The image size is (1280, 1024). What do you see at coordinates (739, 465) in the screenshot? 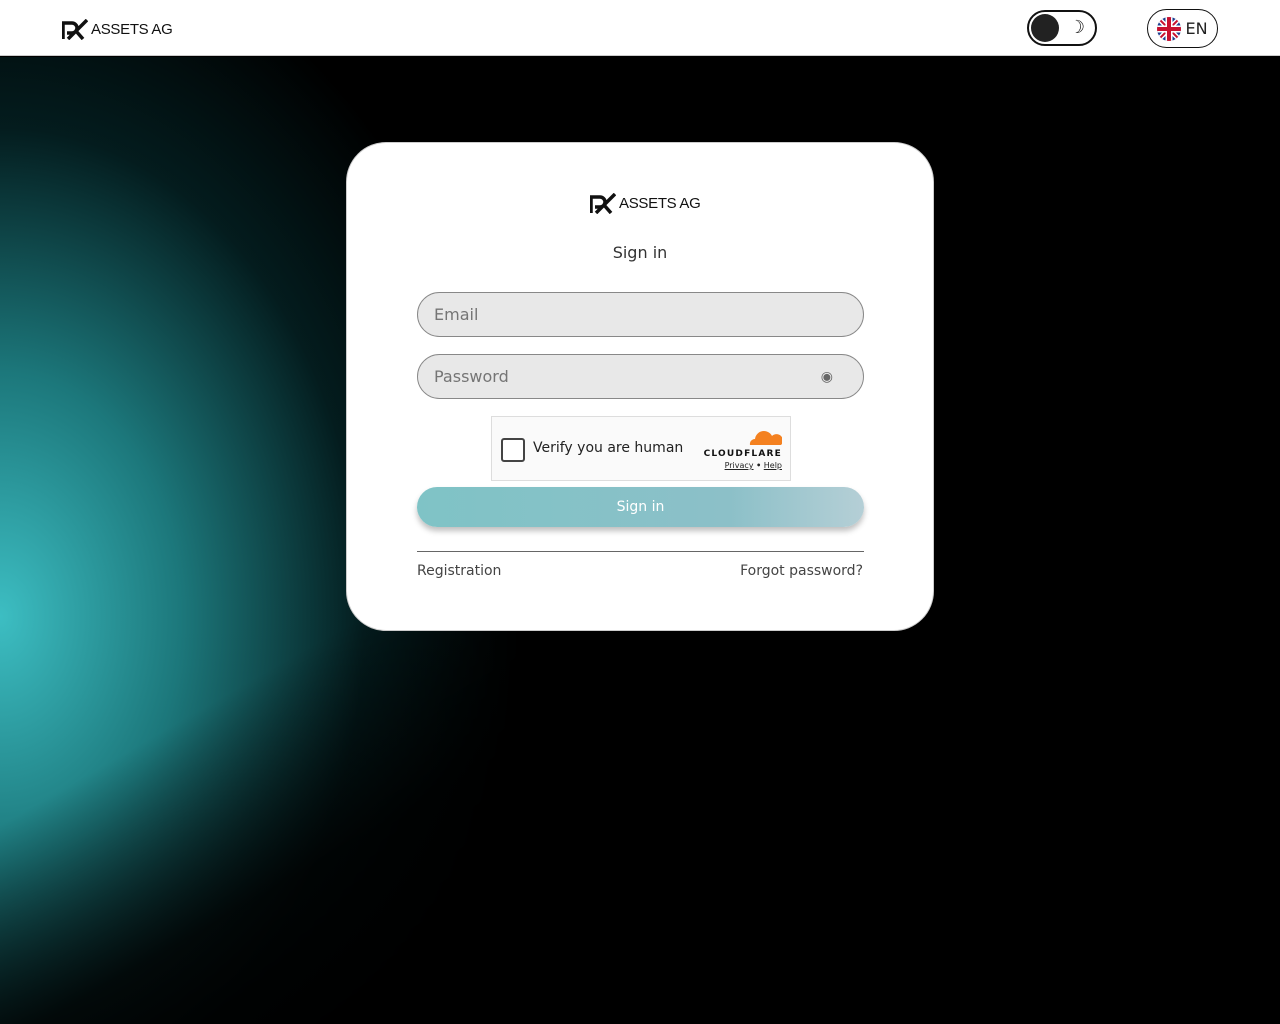
I see `privacy-link: Privacy` at bounding box center [739, 465].